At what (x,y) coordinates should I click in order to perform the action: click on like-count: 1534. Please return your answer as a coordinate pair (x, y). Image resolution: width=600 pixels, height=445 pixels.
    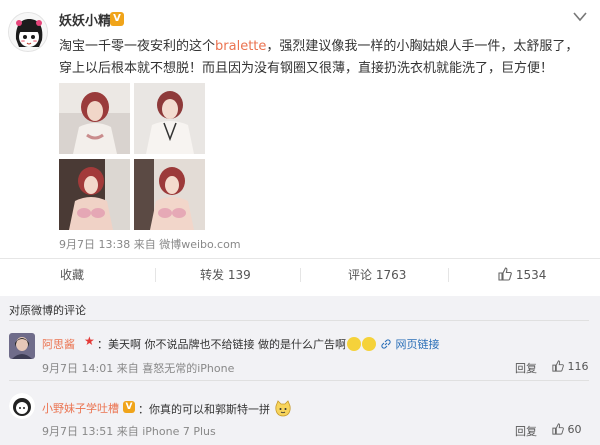
    Looking at the image, I should click on (531, 275).